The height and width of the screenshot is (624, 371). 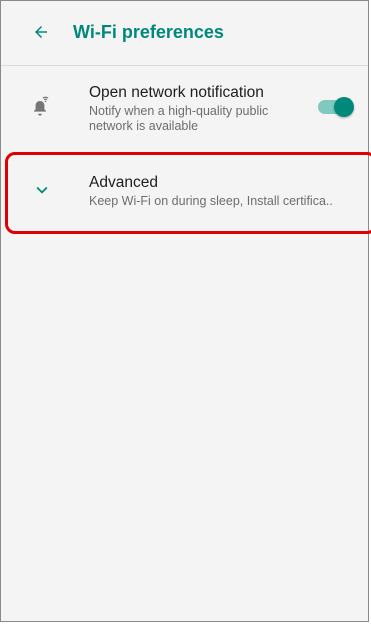 I want to click on app-bar: Wi-Fi preferences, so click(x=184, y=32).